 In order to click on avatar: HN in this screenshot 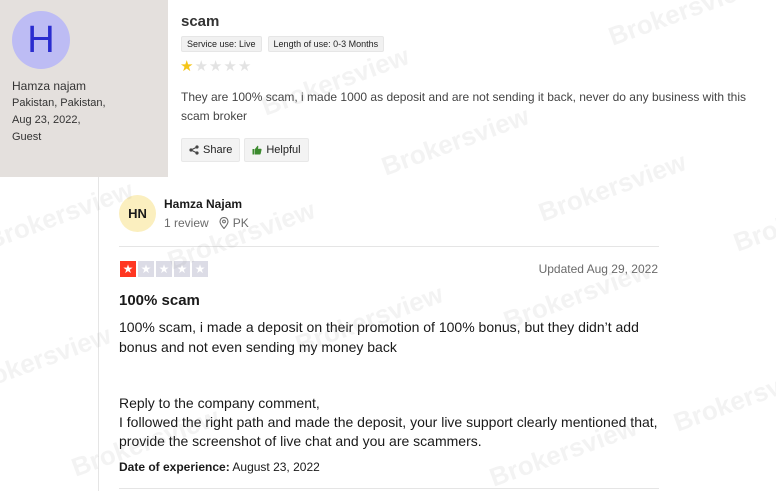, I will do `click(137, 213)`.